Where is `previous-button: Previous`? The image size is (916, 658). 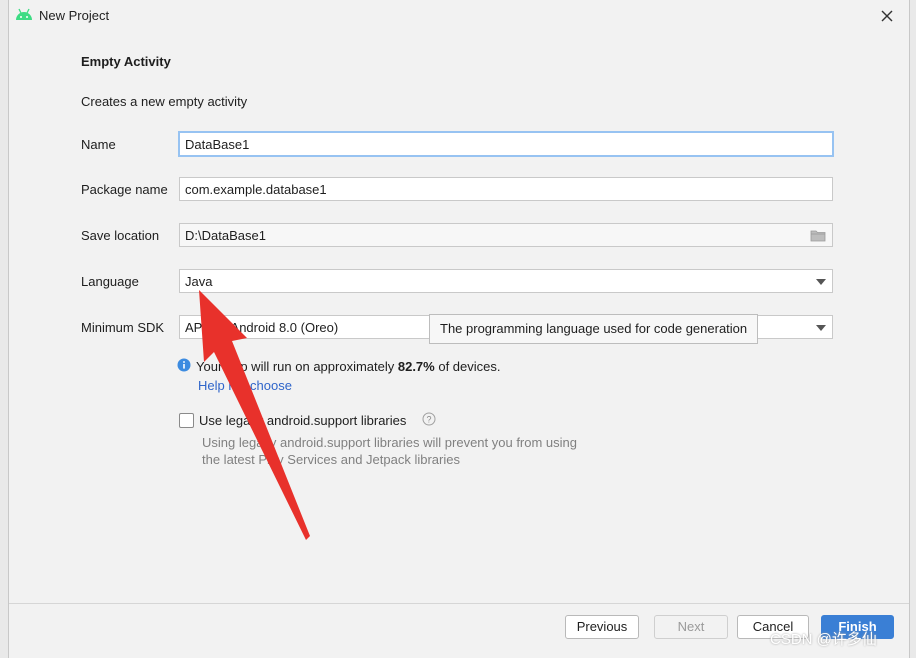
previous-button: Previous is located at coordinates (602, 627).